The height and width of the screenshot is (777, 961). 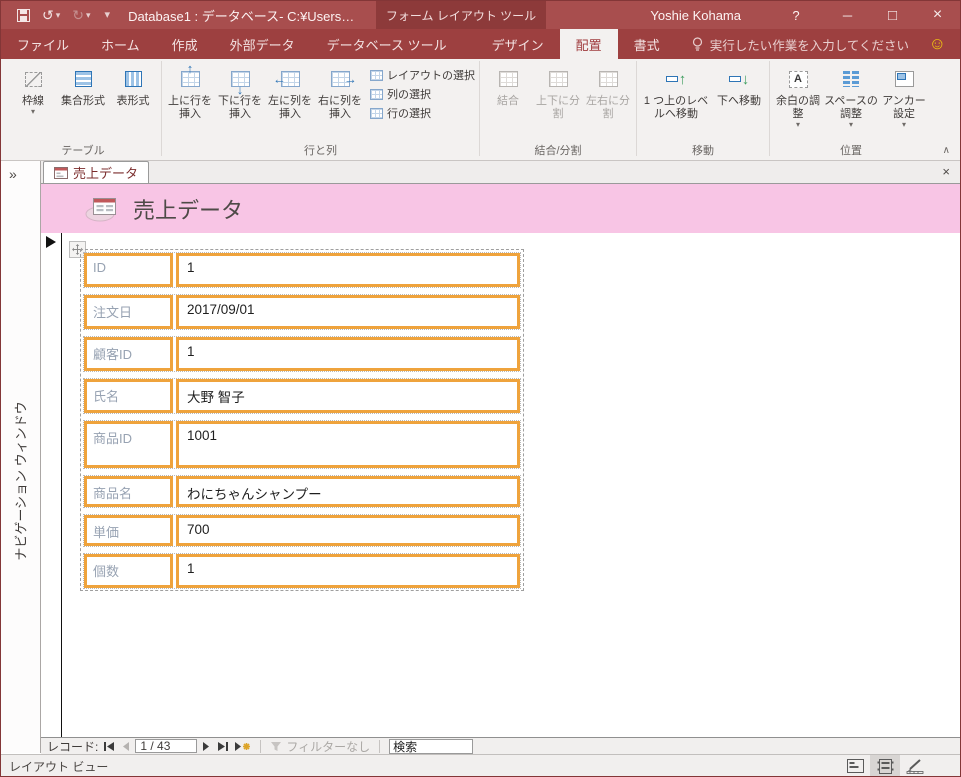 I want to click on tab-create: 作成, so click(x=185, y=44).